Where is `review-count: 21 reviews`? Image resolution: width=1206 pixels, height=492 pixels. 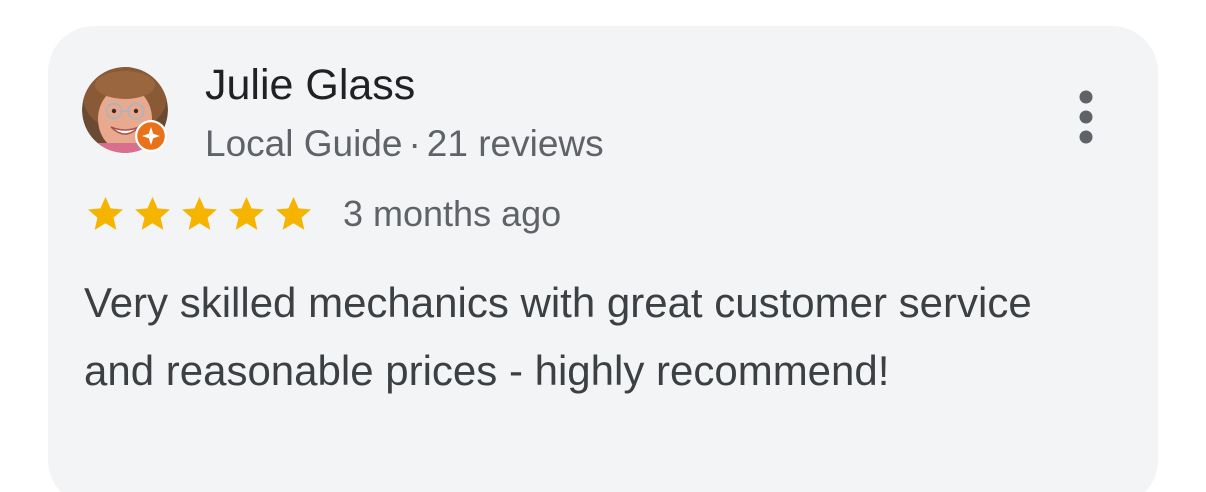
review-count: 21 reviews is located at coordinates (515, 143).